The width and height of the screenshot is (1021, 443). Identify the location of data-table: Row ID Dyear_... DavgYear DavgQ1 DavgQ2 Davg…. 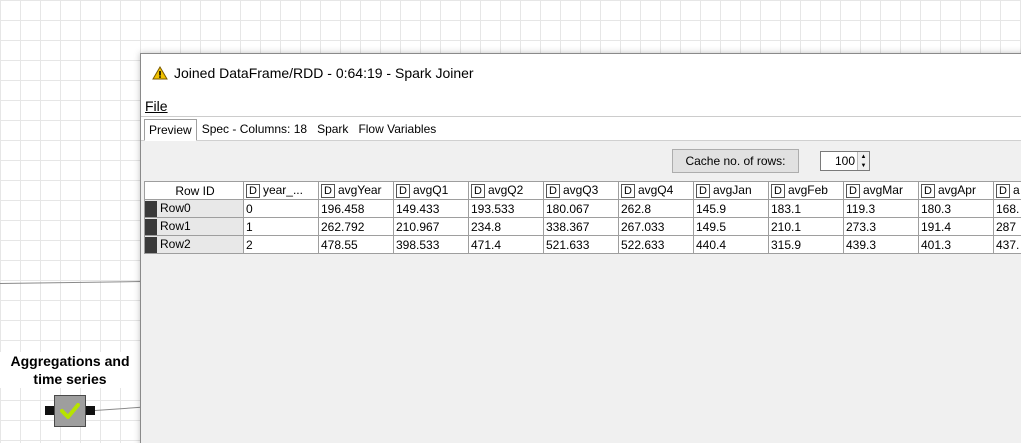
(582, 217).